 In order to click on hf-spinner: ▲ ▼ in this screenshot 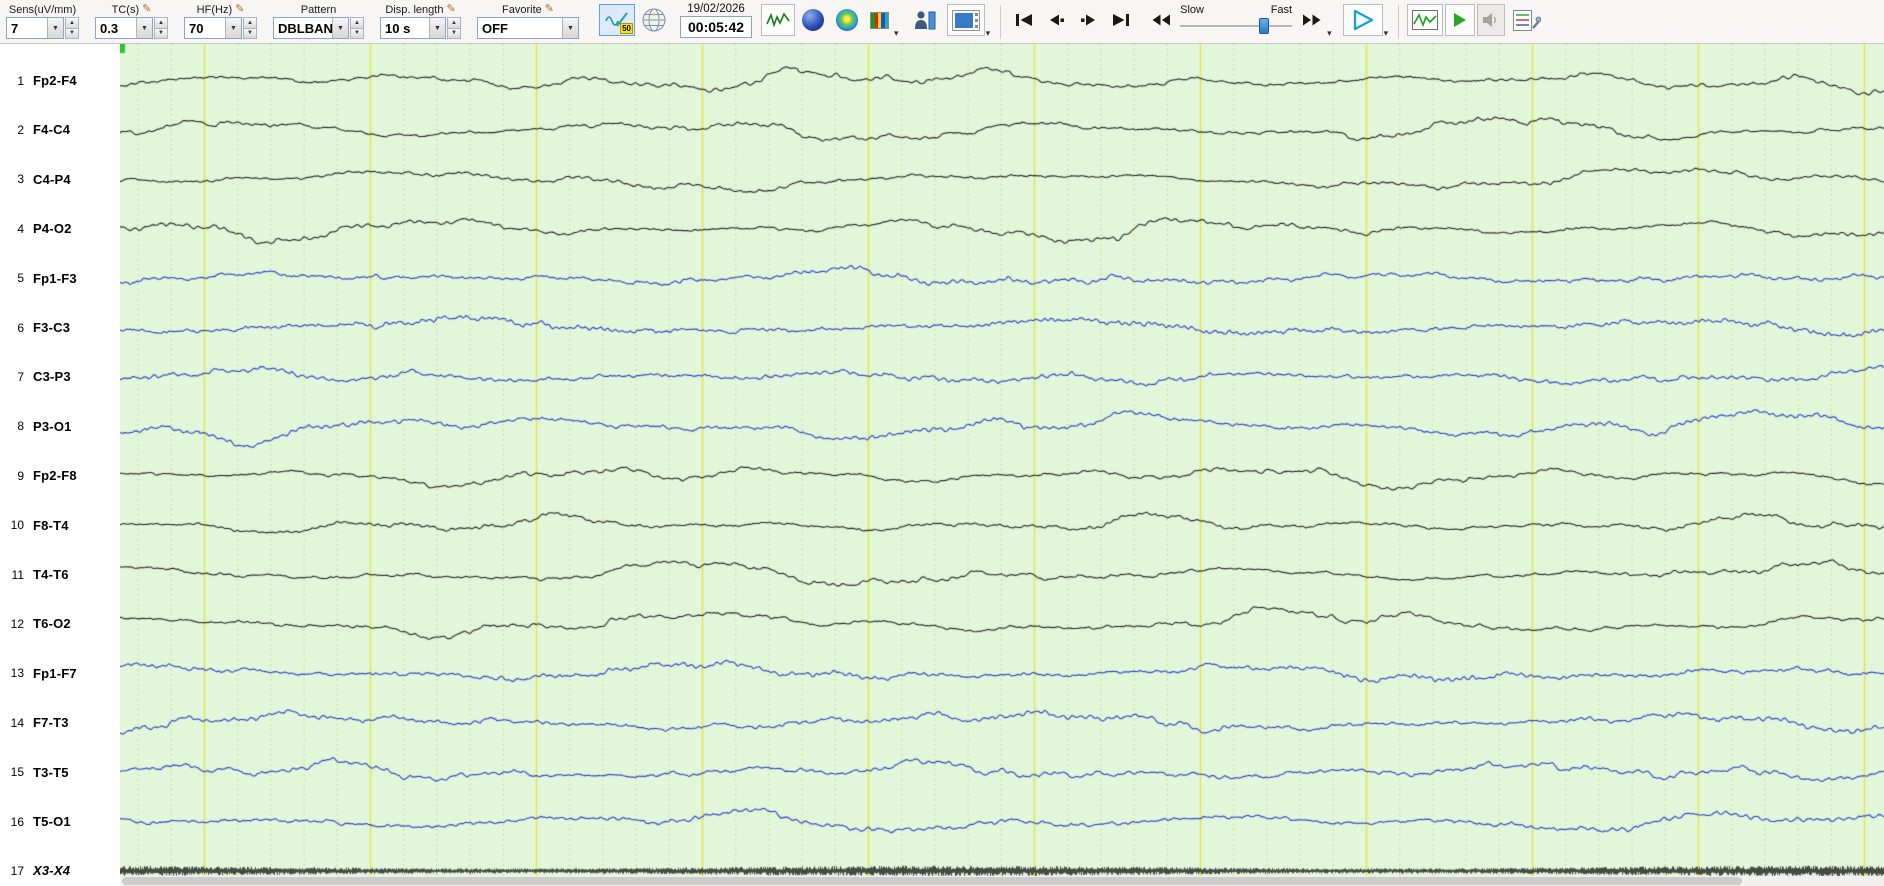, I will do `click(250, 28)`.